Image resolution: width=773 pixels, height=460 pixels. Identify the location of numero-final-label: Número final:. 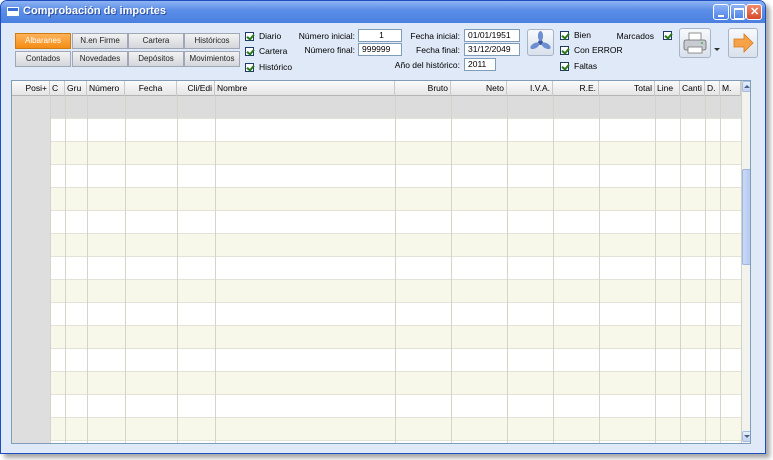
(329, 50).